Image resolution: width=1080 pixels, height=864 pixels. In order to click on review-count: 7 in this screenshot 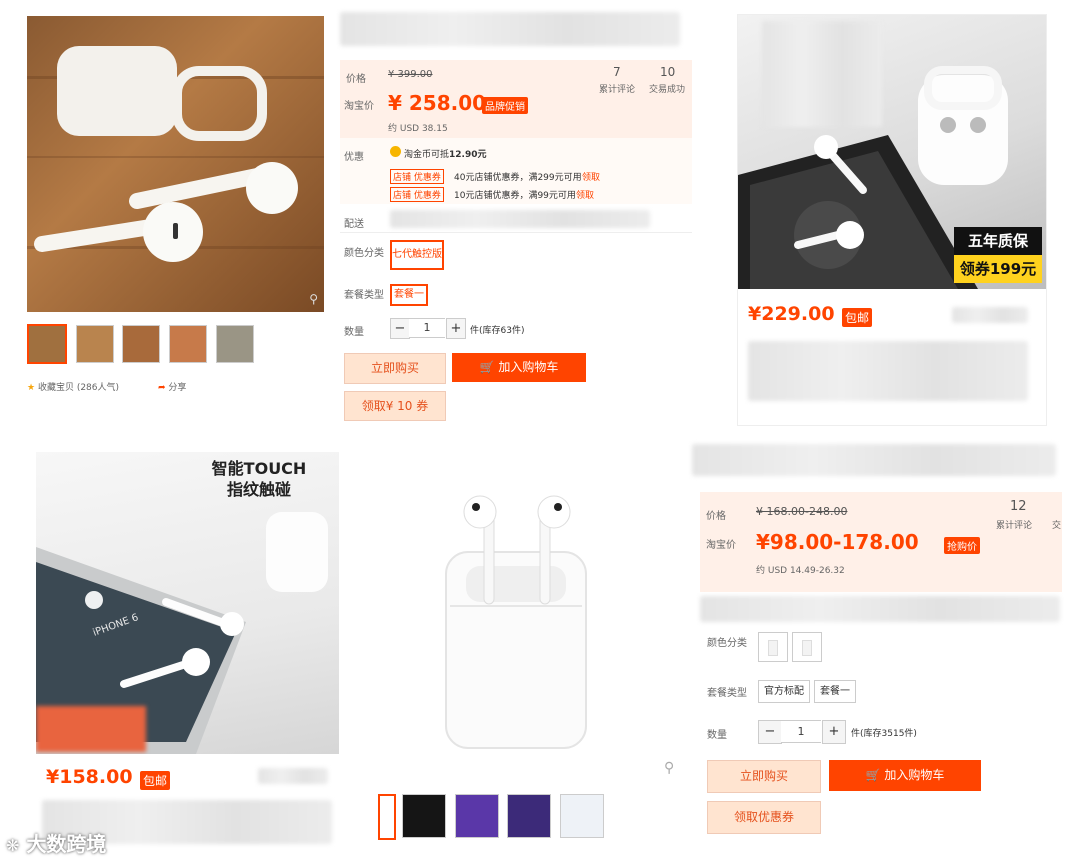, I will do `click(617, 72)`.